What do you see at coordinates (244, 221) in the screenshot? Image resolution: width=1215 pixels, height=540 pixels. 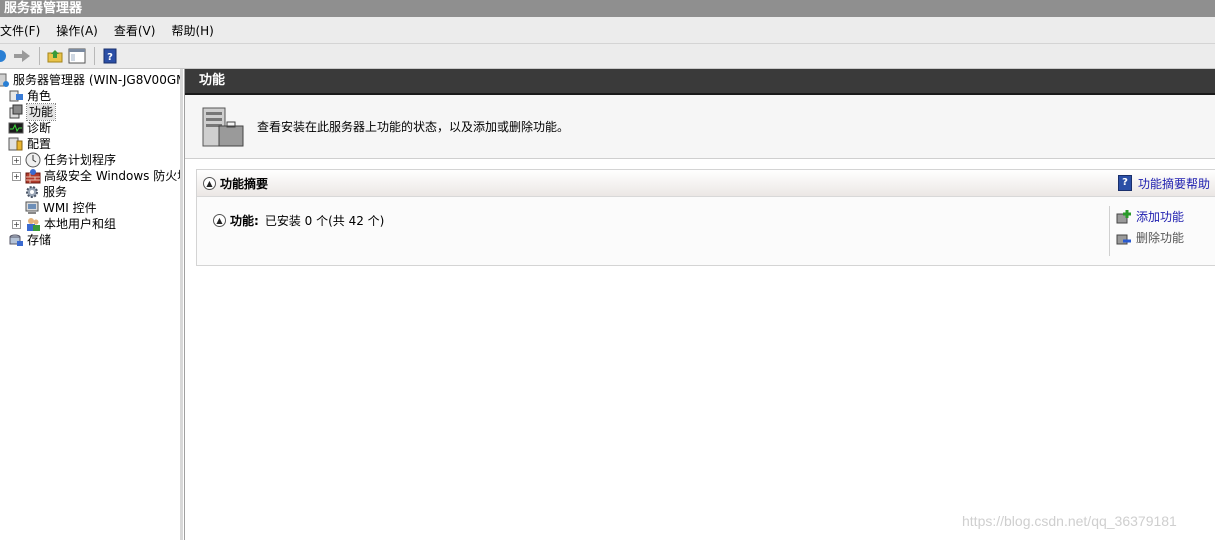 I see `status-label: 功能:` at bounding box center [244, 221].